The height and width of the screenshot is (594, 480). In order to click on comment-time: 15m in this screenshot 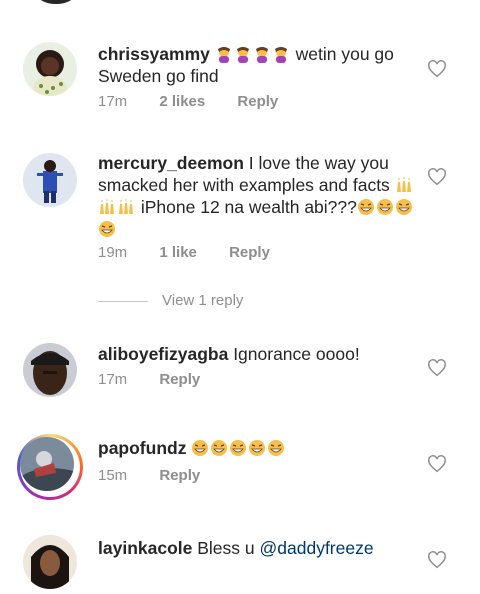, I will do `click(113, 475)`.